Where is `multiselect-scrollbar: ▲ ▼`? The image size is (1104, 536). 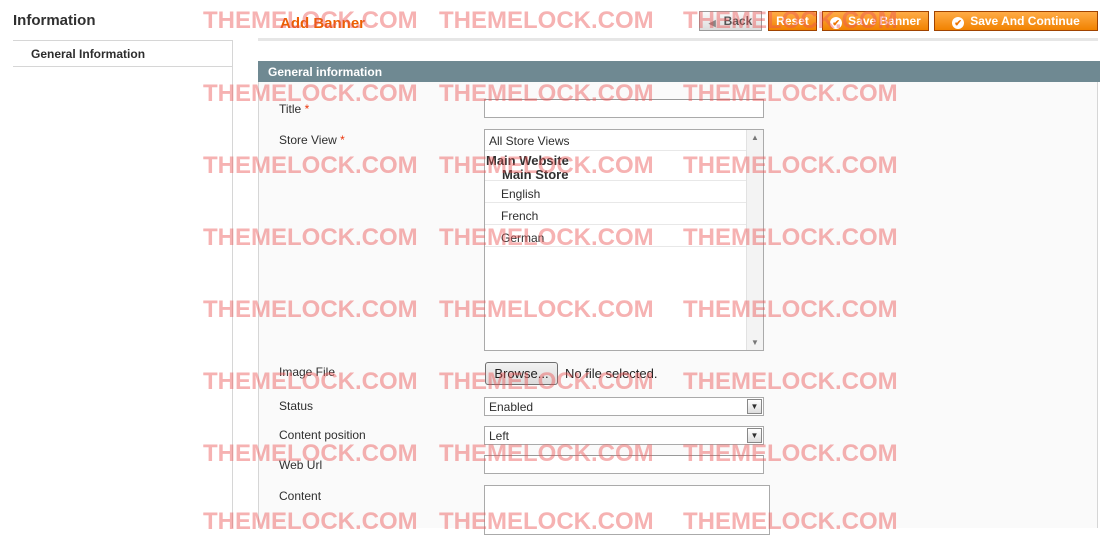
multiselect-scrollbar: ▲ ▼ is located at coordinates (754, 240).